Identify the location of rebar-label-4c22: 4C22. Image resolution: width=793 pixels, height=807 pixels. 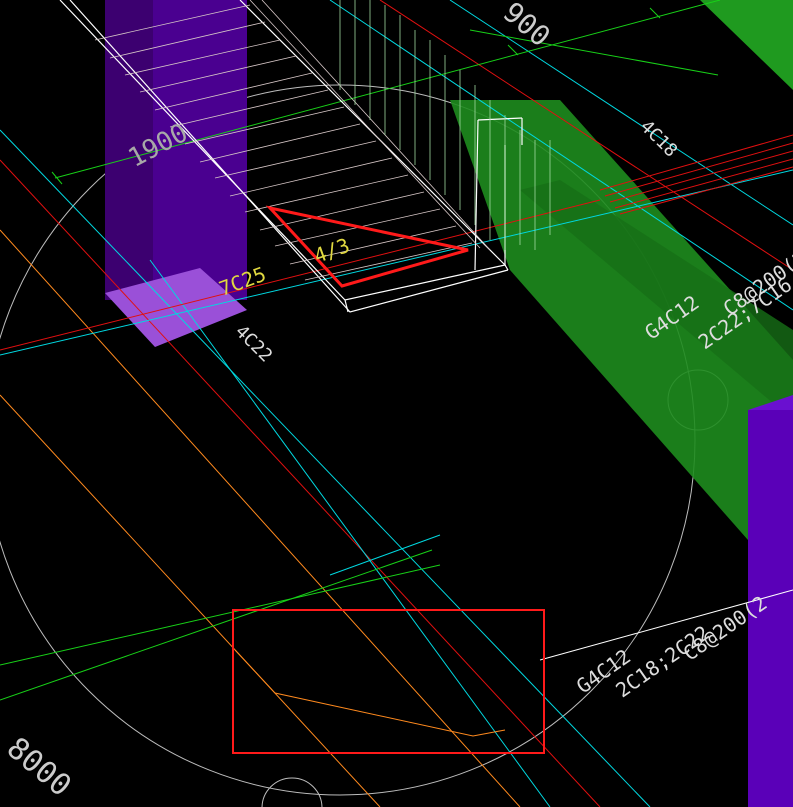
(254, 344).